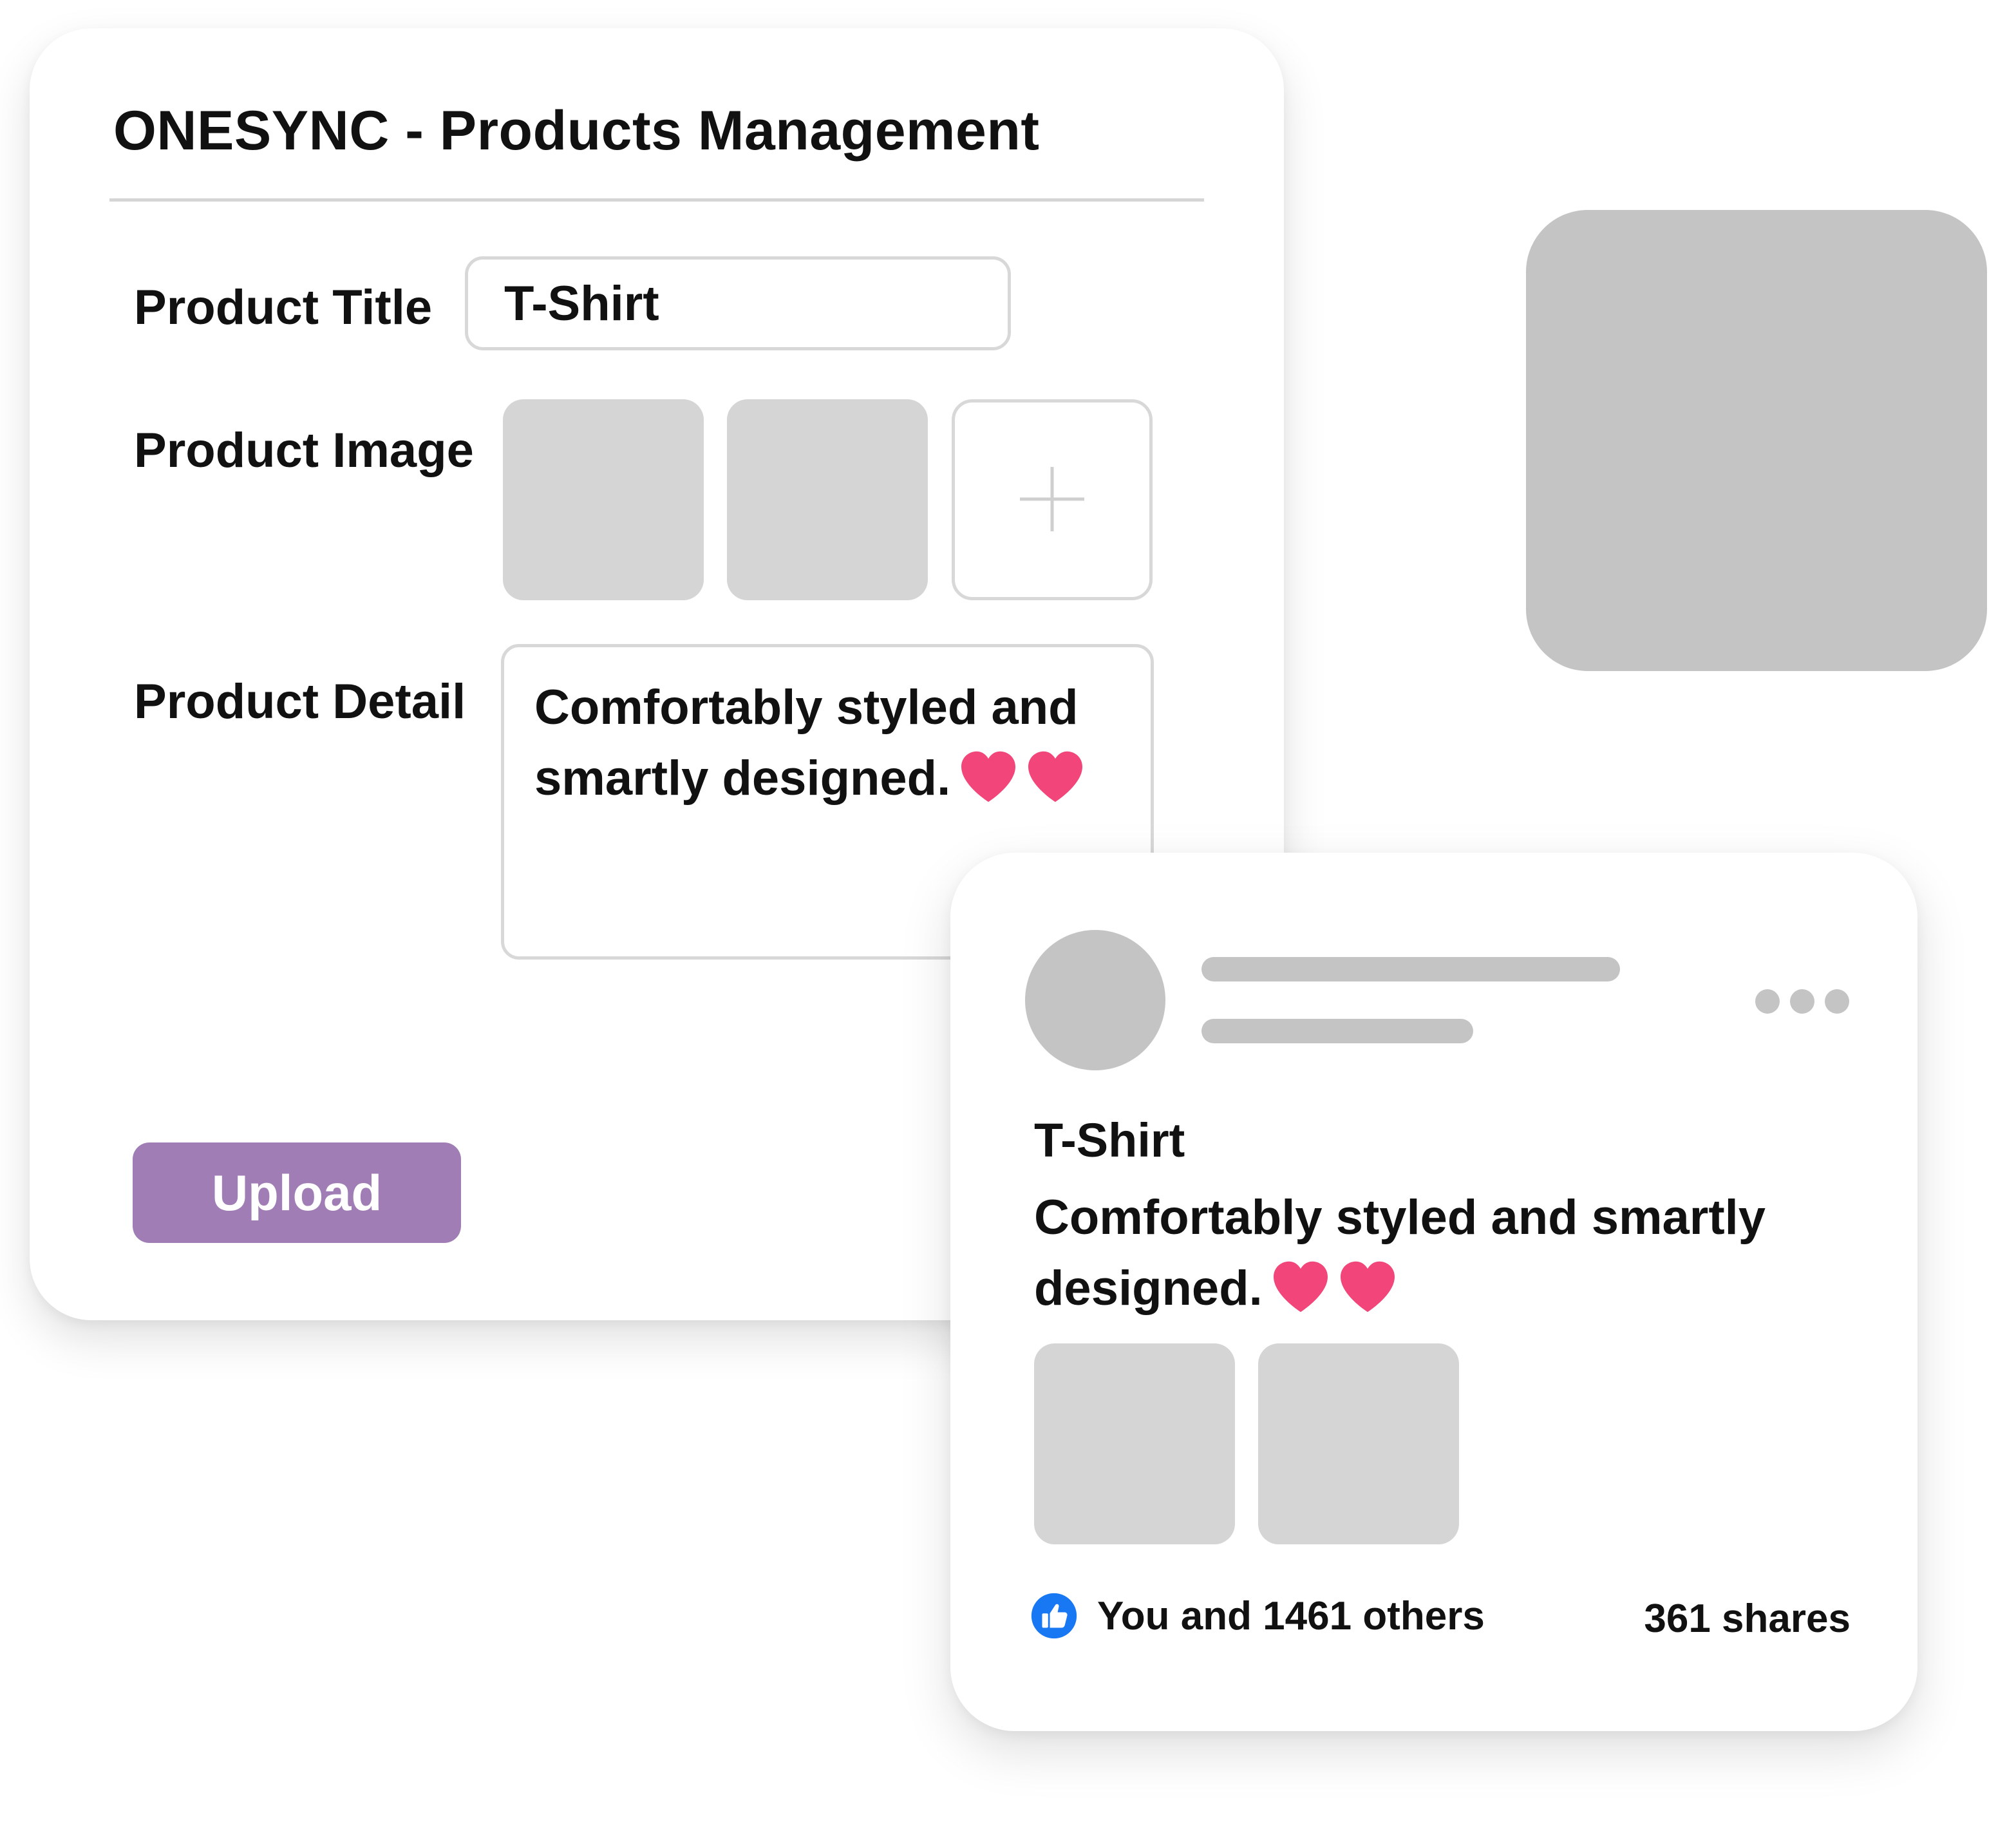  Describe the element at coordinates (1806, 1001) in the screenshot. I see `more-dots-icon` at that location.